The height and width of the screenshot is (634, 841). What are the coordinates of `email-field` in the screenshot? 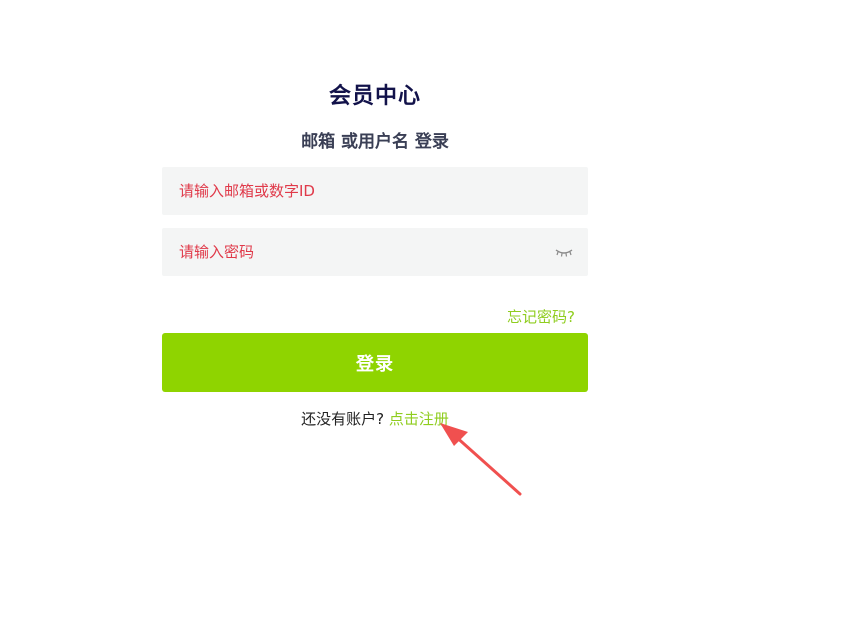 It's located at (375, 191).